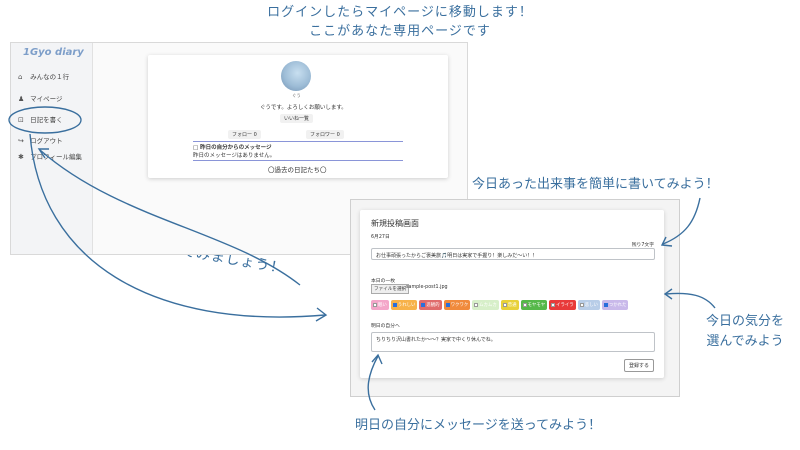  Describe the element at coordinates (321, 314) in the screenshot. I see `arrow-head-icon` at that location.